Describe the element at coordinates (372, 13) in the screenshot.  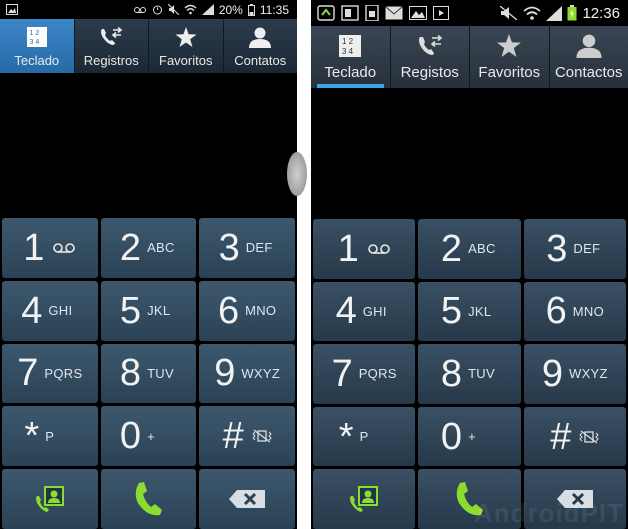
I see `sd-card-icon` at that location.